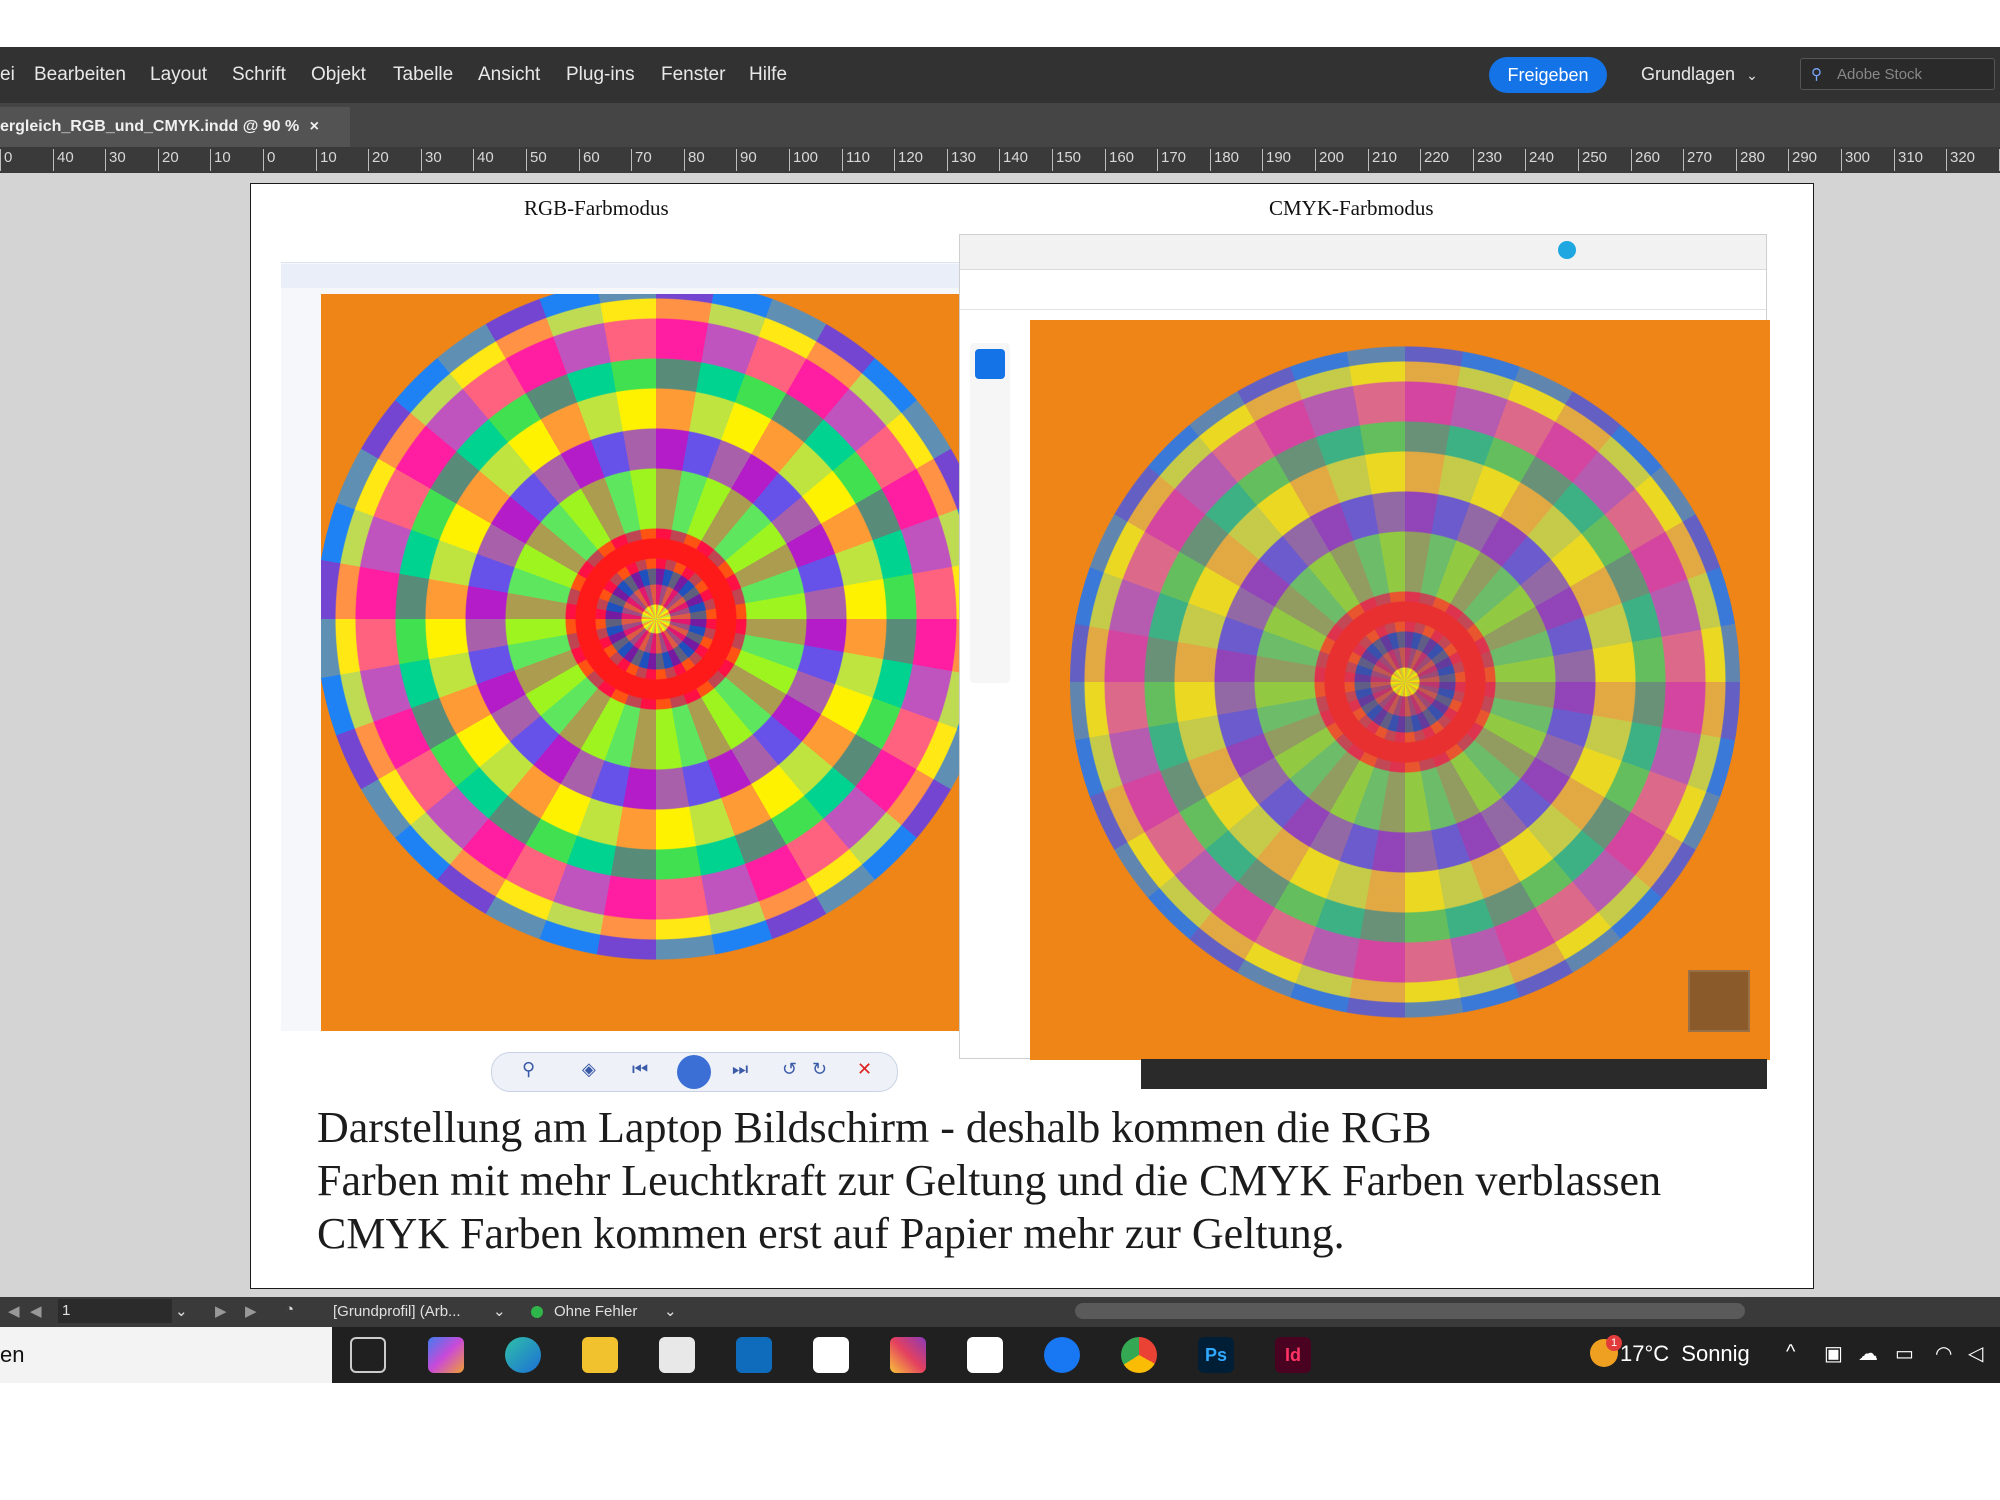 This screenshot has height=1500, width=2000. What do you see at coordinates (1139, 1355) in the screenshot?
I see `chrome-icon` at bounding box center [1139, 1355].